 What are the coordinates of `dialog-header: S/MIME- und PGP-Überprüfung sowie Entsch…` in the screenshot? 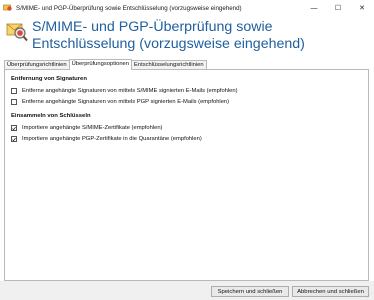 It's located at (187, 37).